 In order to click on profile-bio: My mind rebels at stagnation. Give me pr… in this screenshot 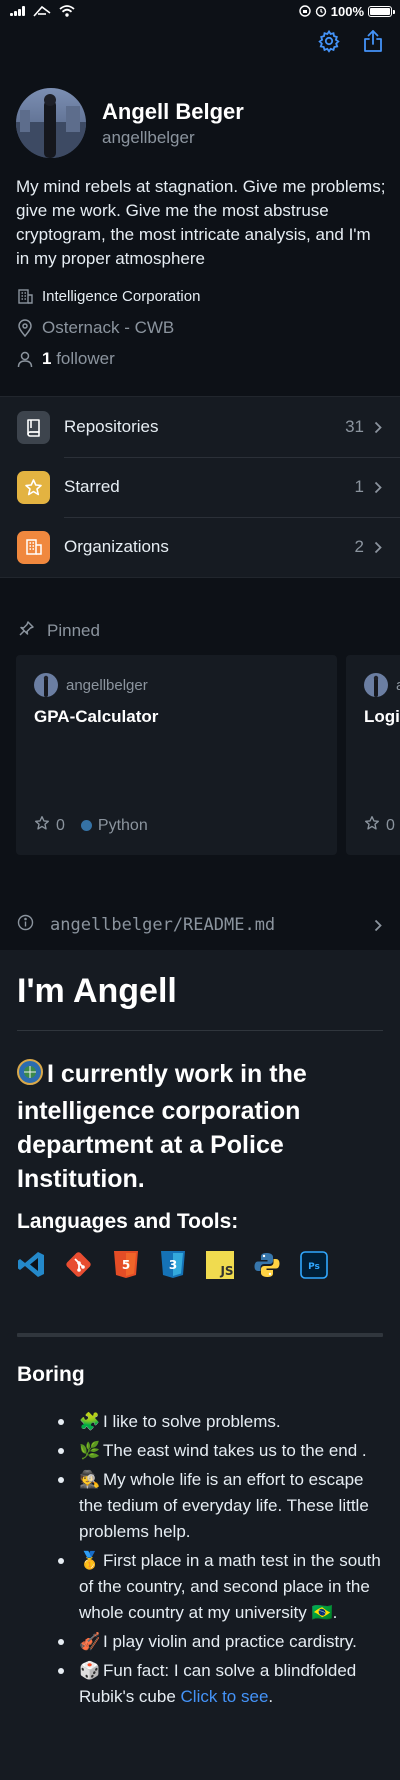, I will do `click(201, 222)`.